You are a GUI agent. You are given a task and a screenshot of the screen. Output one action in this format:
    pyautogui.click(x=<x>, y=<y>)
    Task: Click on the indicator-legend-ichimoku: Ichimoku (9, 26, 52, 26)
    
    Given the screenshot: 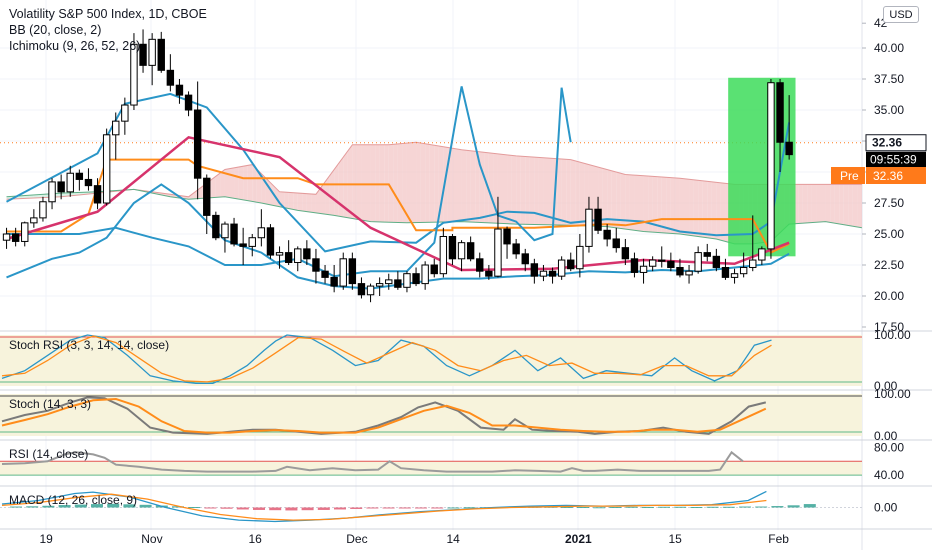 What is the action you would take?
    pyautogui.click(x=74, y=46)
    